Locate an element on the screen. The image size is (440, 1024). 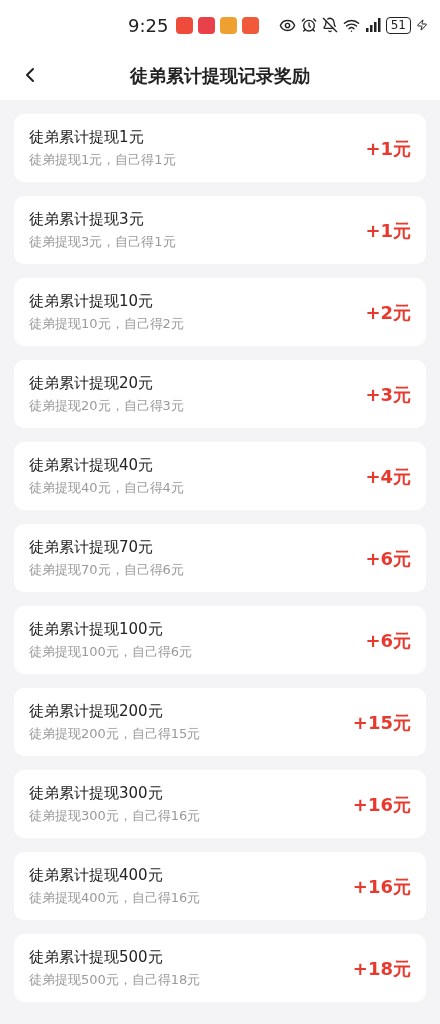
reward-title: 徒弟累计提现100元 is located at coordinates (96, 629).